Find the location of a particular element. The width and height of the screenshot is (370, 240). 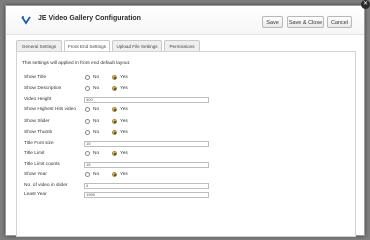

show-year-no-radio is located at coordinates (87, 174).